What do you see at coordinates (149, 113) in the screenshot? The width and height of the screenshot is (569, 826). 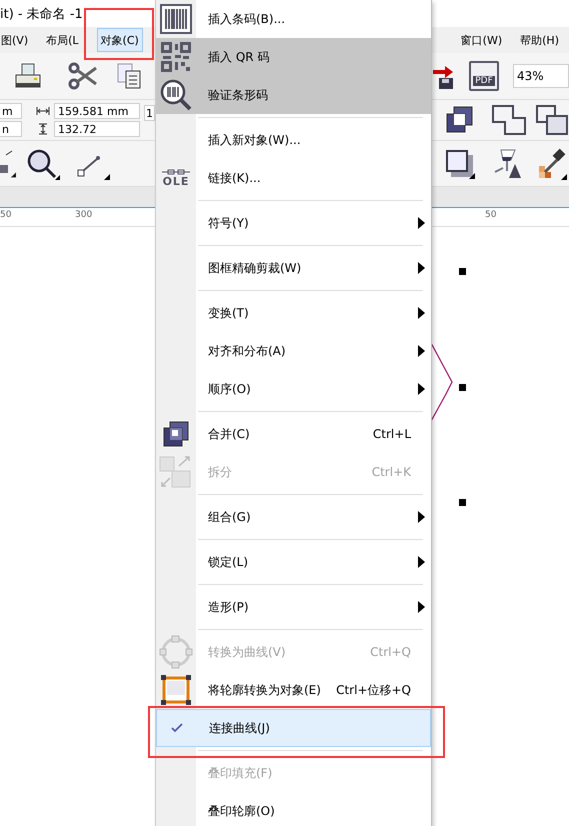 I see `scale-field: 1` at bounding box center [149, 113].